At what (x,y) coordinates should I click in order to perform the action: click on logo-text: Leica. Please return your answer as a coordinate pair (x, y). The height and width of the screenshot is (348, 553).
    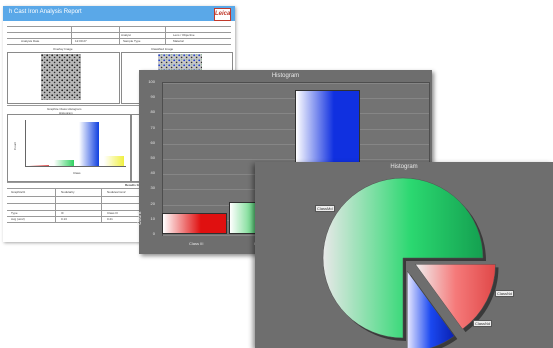
    Looking at the image, I should click on (223, 14).